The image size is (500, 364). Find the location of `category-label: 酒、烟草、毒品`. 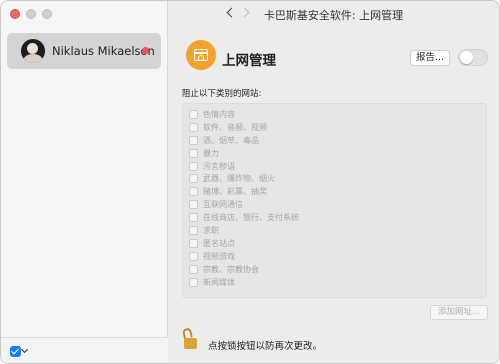

category-label: 酒、烟草、毒品 is located at coordinates (231, 140).